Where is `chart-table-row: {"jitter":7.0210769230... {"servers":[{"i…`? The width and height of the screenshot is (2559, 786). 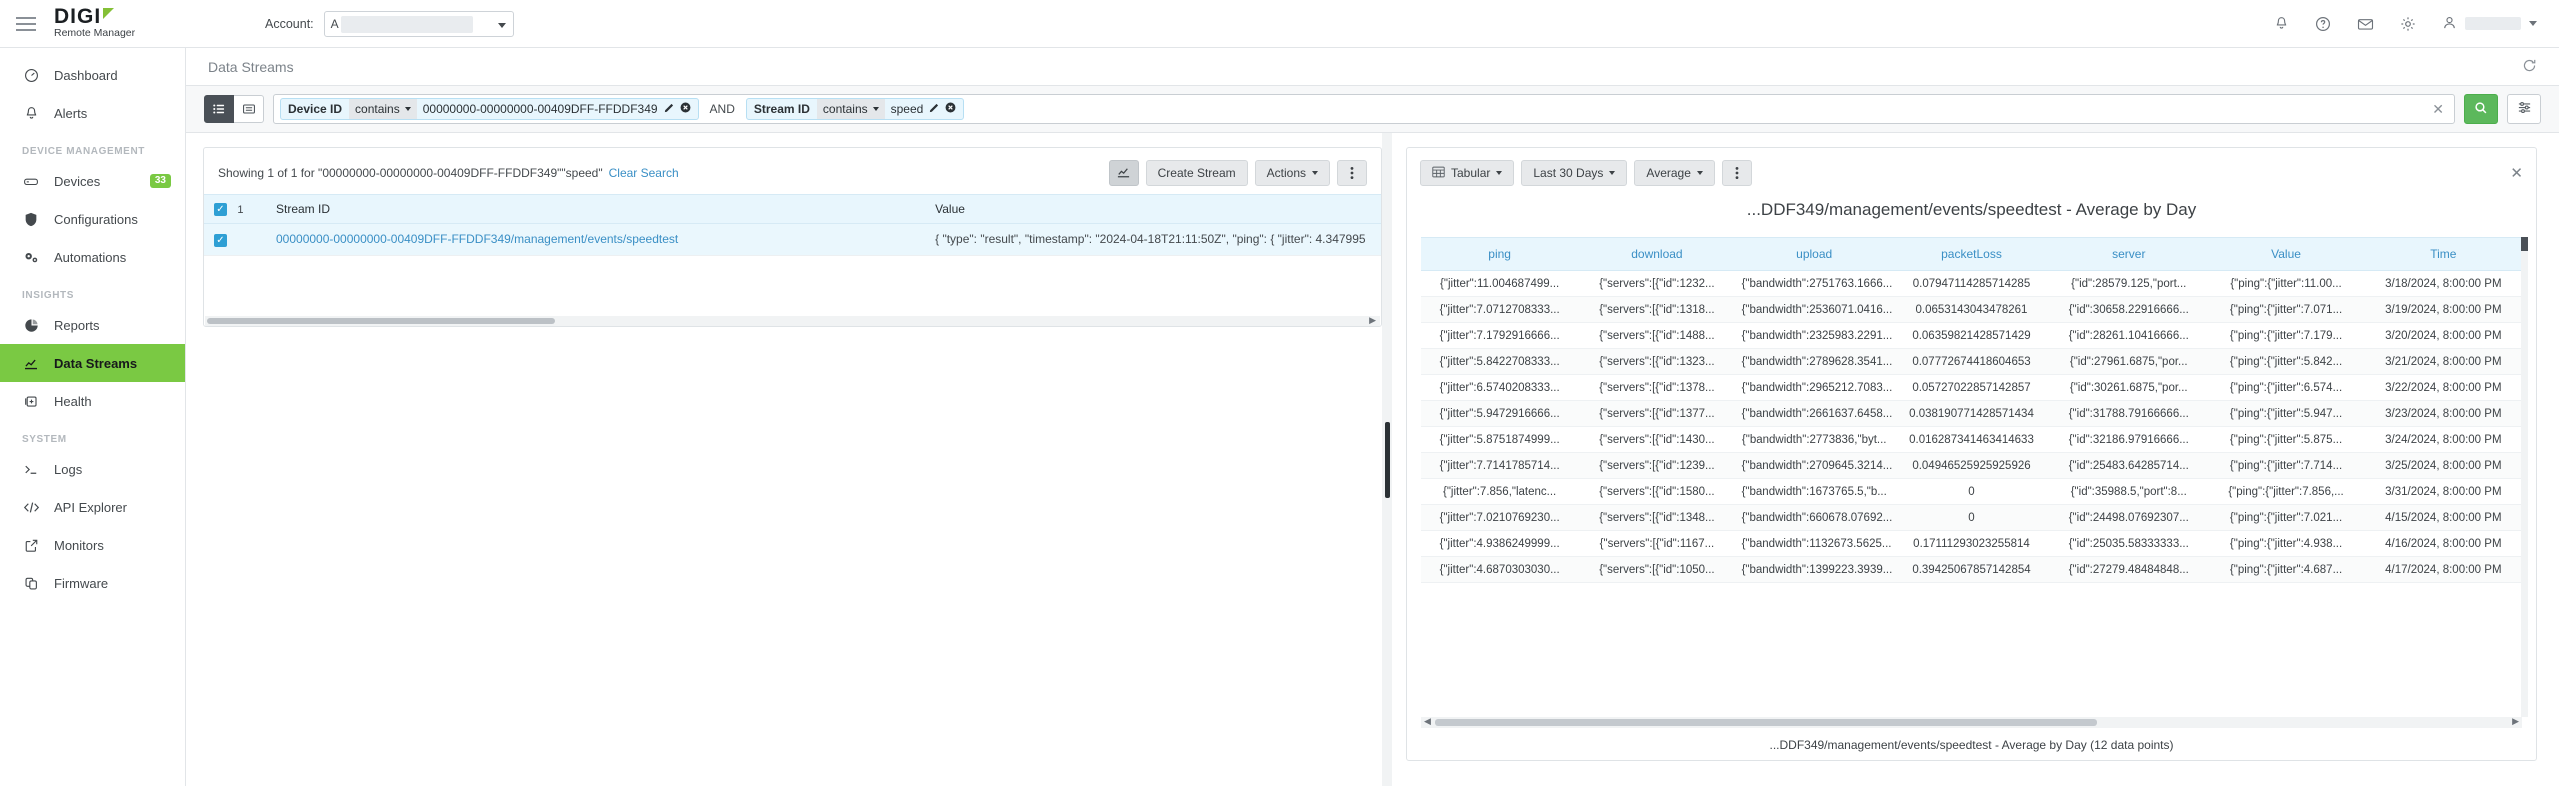 chart-table-row: {"jitter":7.0210769230... {"servers":[{"i… is located at coordinates (1971, 517).